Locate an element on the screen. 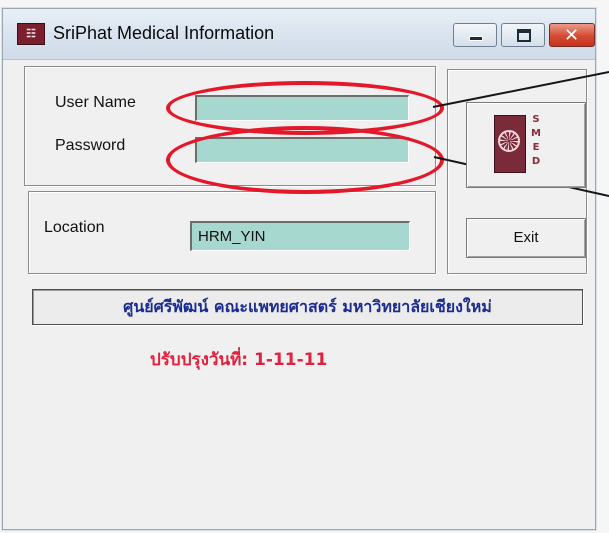 This screenshot has width=609, height=533. maximize-icon is located at coordinates (524, 35).